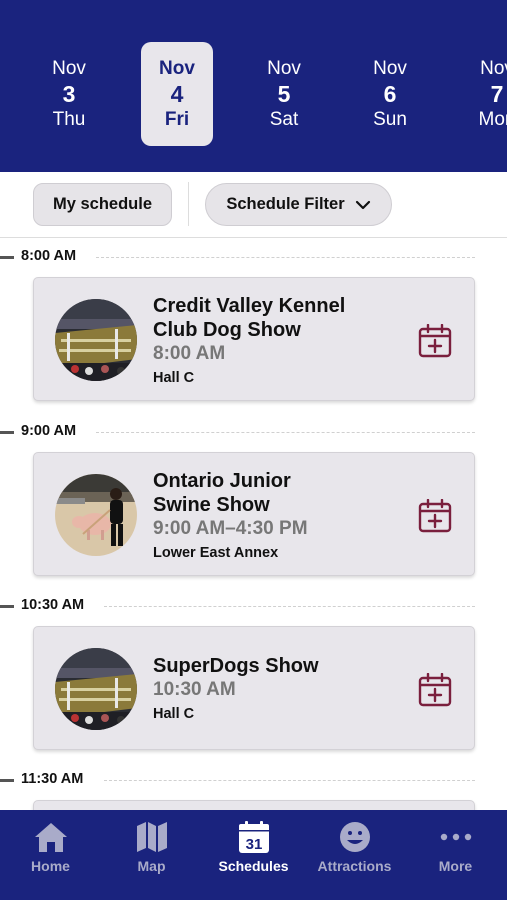 Image resolution: width=507 pixels, height=900 pixels. What do you see at coordinates (497, 94) in the screenshot?
I see `date-day: 7` at bounding box center [497, 94].